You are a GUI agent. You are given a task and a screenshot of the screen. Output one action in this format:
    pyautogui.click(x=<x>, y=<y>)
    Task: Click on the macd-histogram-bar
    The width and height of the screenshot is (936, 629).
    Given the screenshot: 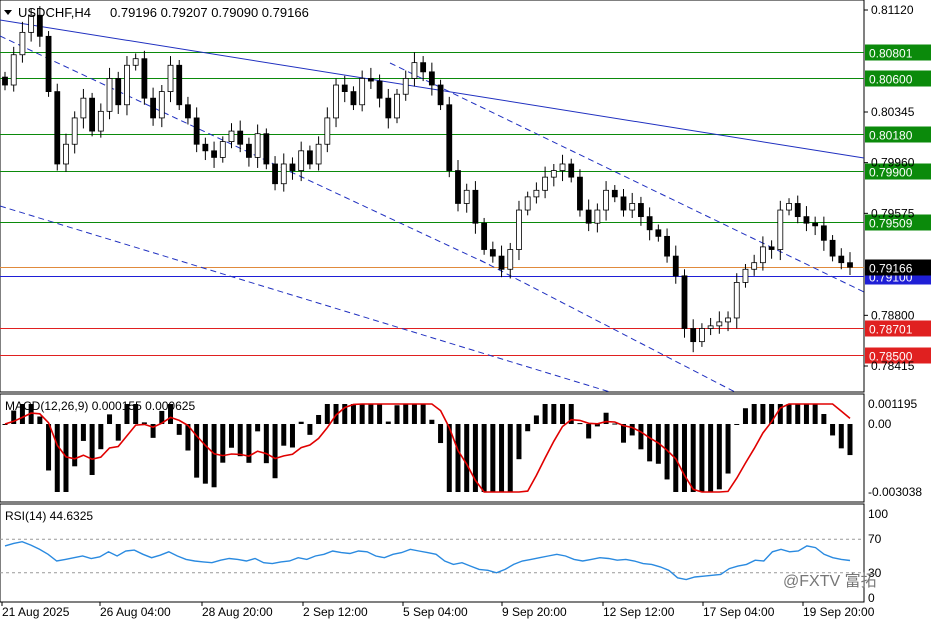 What is the action you would take?
    pyautogui.click(x=650, y=443)
    